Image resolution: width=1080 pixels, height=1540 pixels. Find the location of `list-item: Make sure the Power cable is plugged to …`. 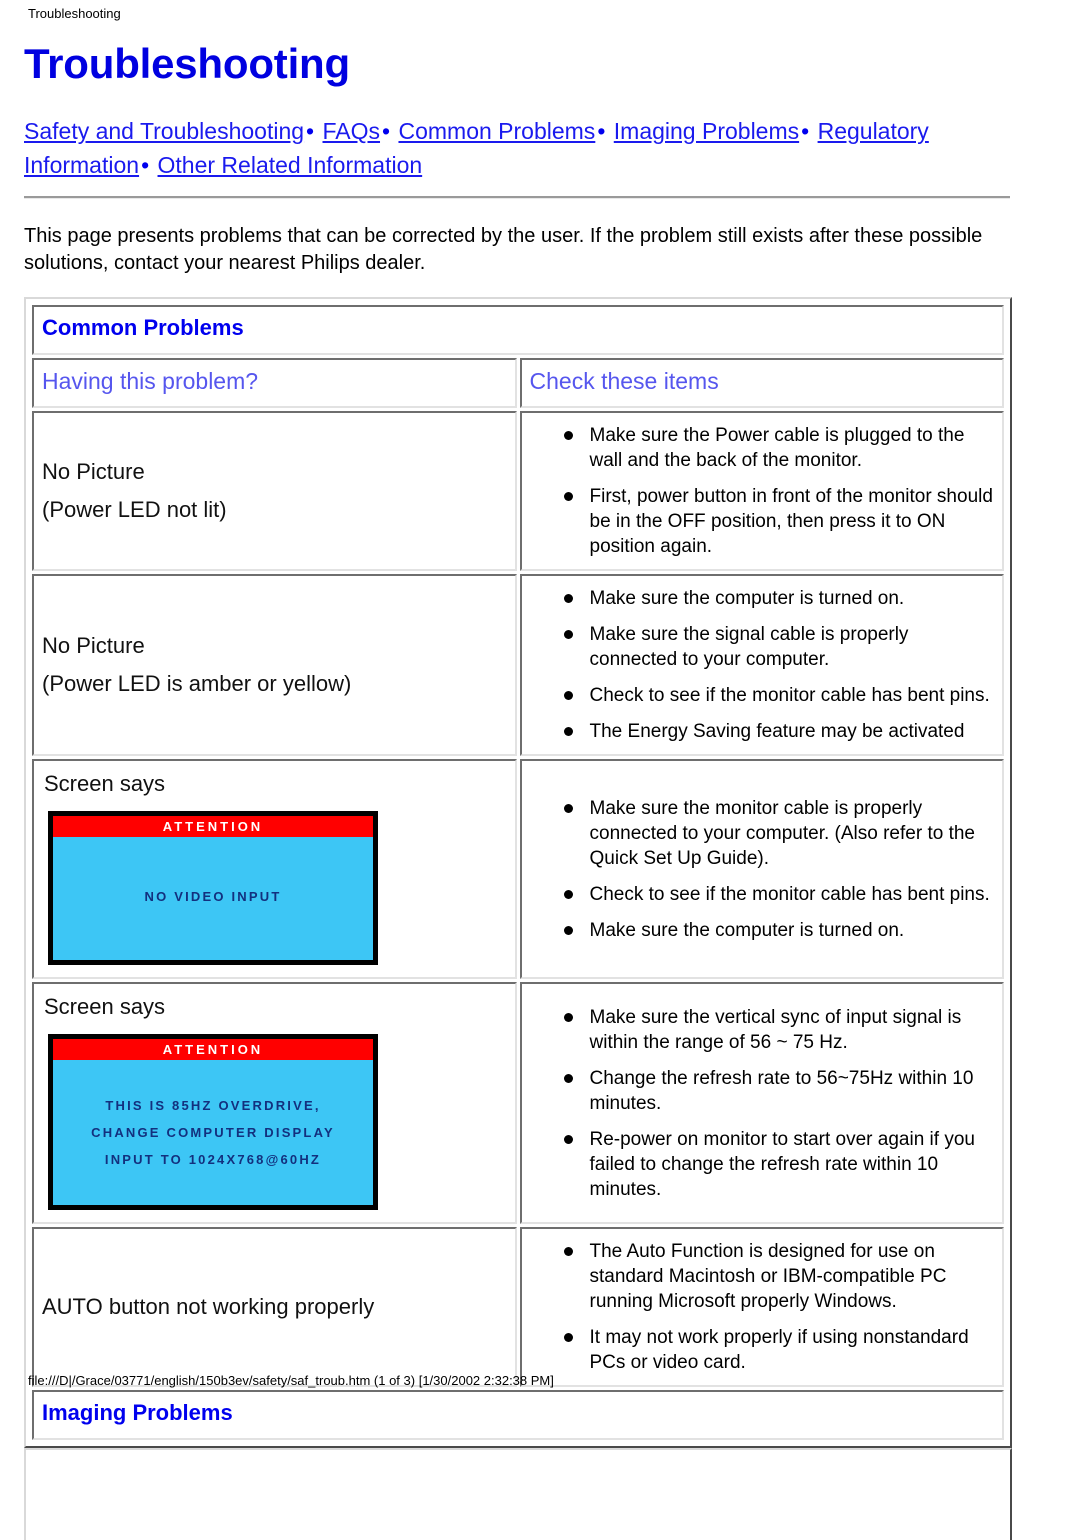

list-item: Make sure the Power cable is plugged to … is located at coordinates (779, 448).